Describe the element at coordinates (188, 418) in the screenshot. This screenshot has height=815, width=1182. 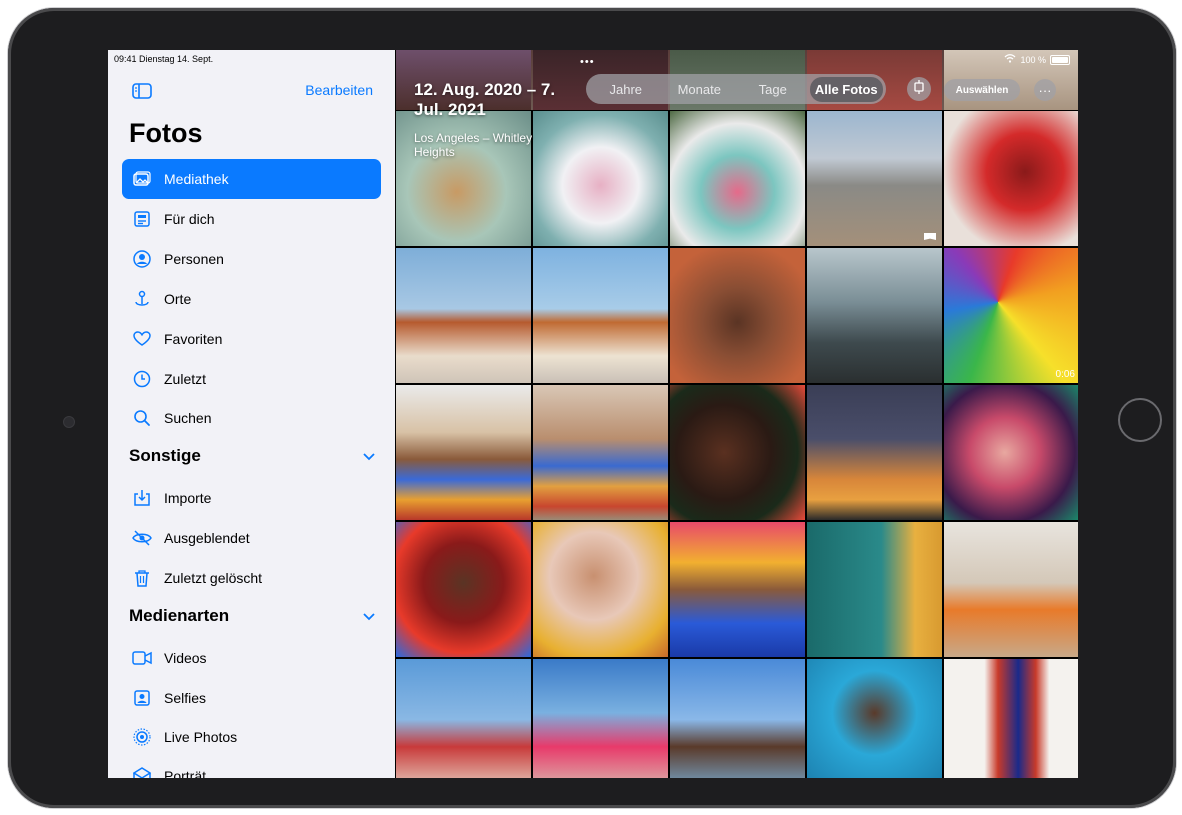
I see `sidebar-item-label: Suchen` at that location.